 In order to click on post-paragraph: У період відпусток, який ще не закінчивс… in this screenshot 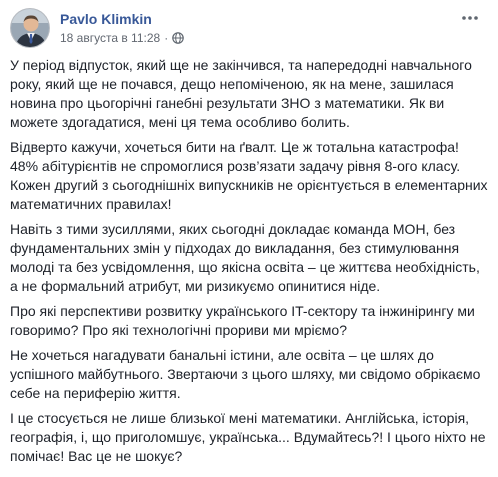, I will do `click(241, 93)`.